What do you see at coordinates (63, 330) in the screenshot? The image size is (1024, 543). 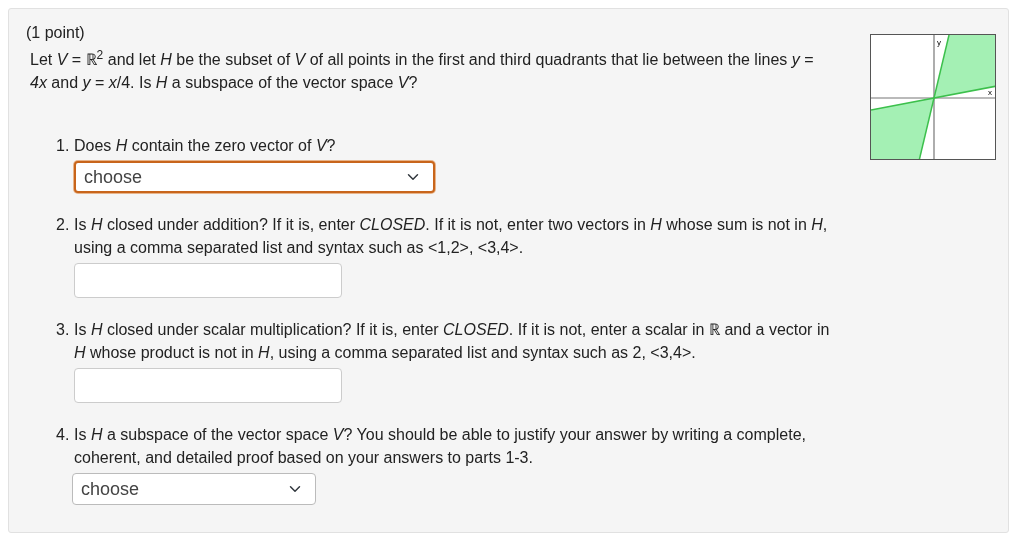 I see `question-number: 3.` at bounding box center [63, 330].